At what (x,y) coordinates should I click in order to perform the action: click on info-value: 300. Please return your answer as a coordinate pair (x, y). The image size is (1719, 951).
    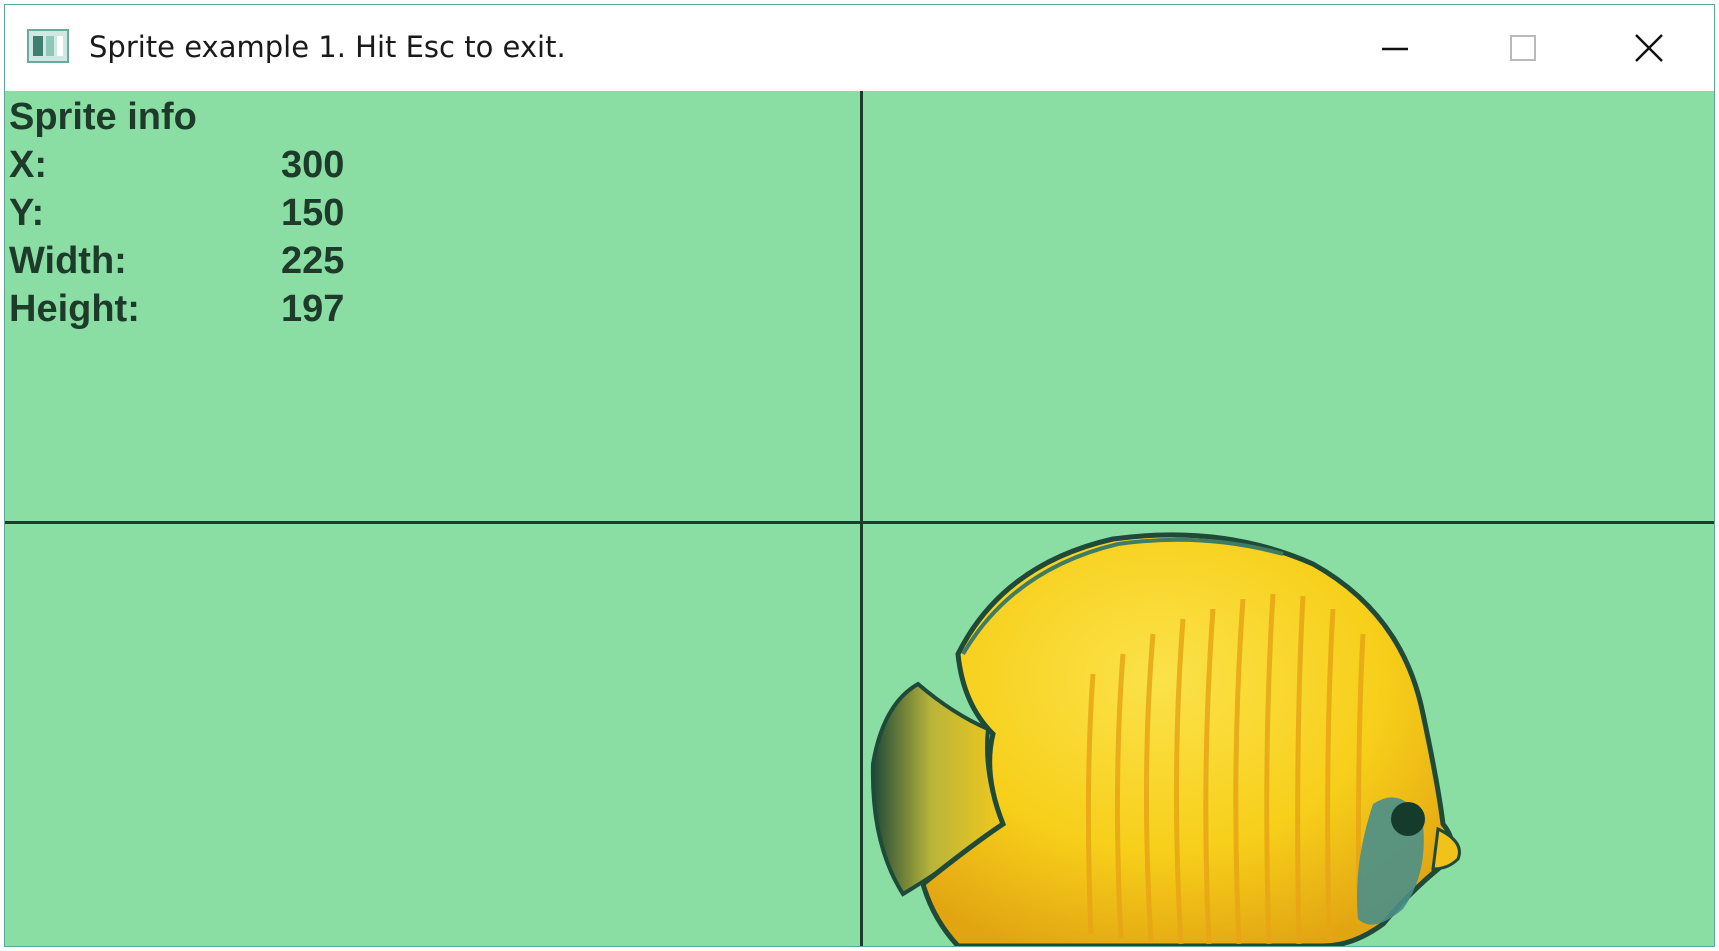
    Looking at the image, I should click on (313, 165).